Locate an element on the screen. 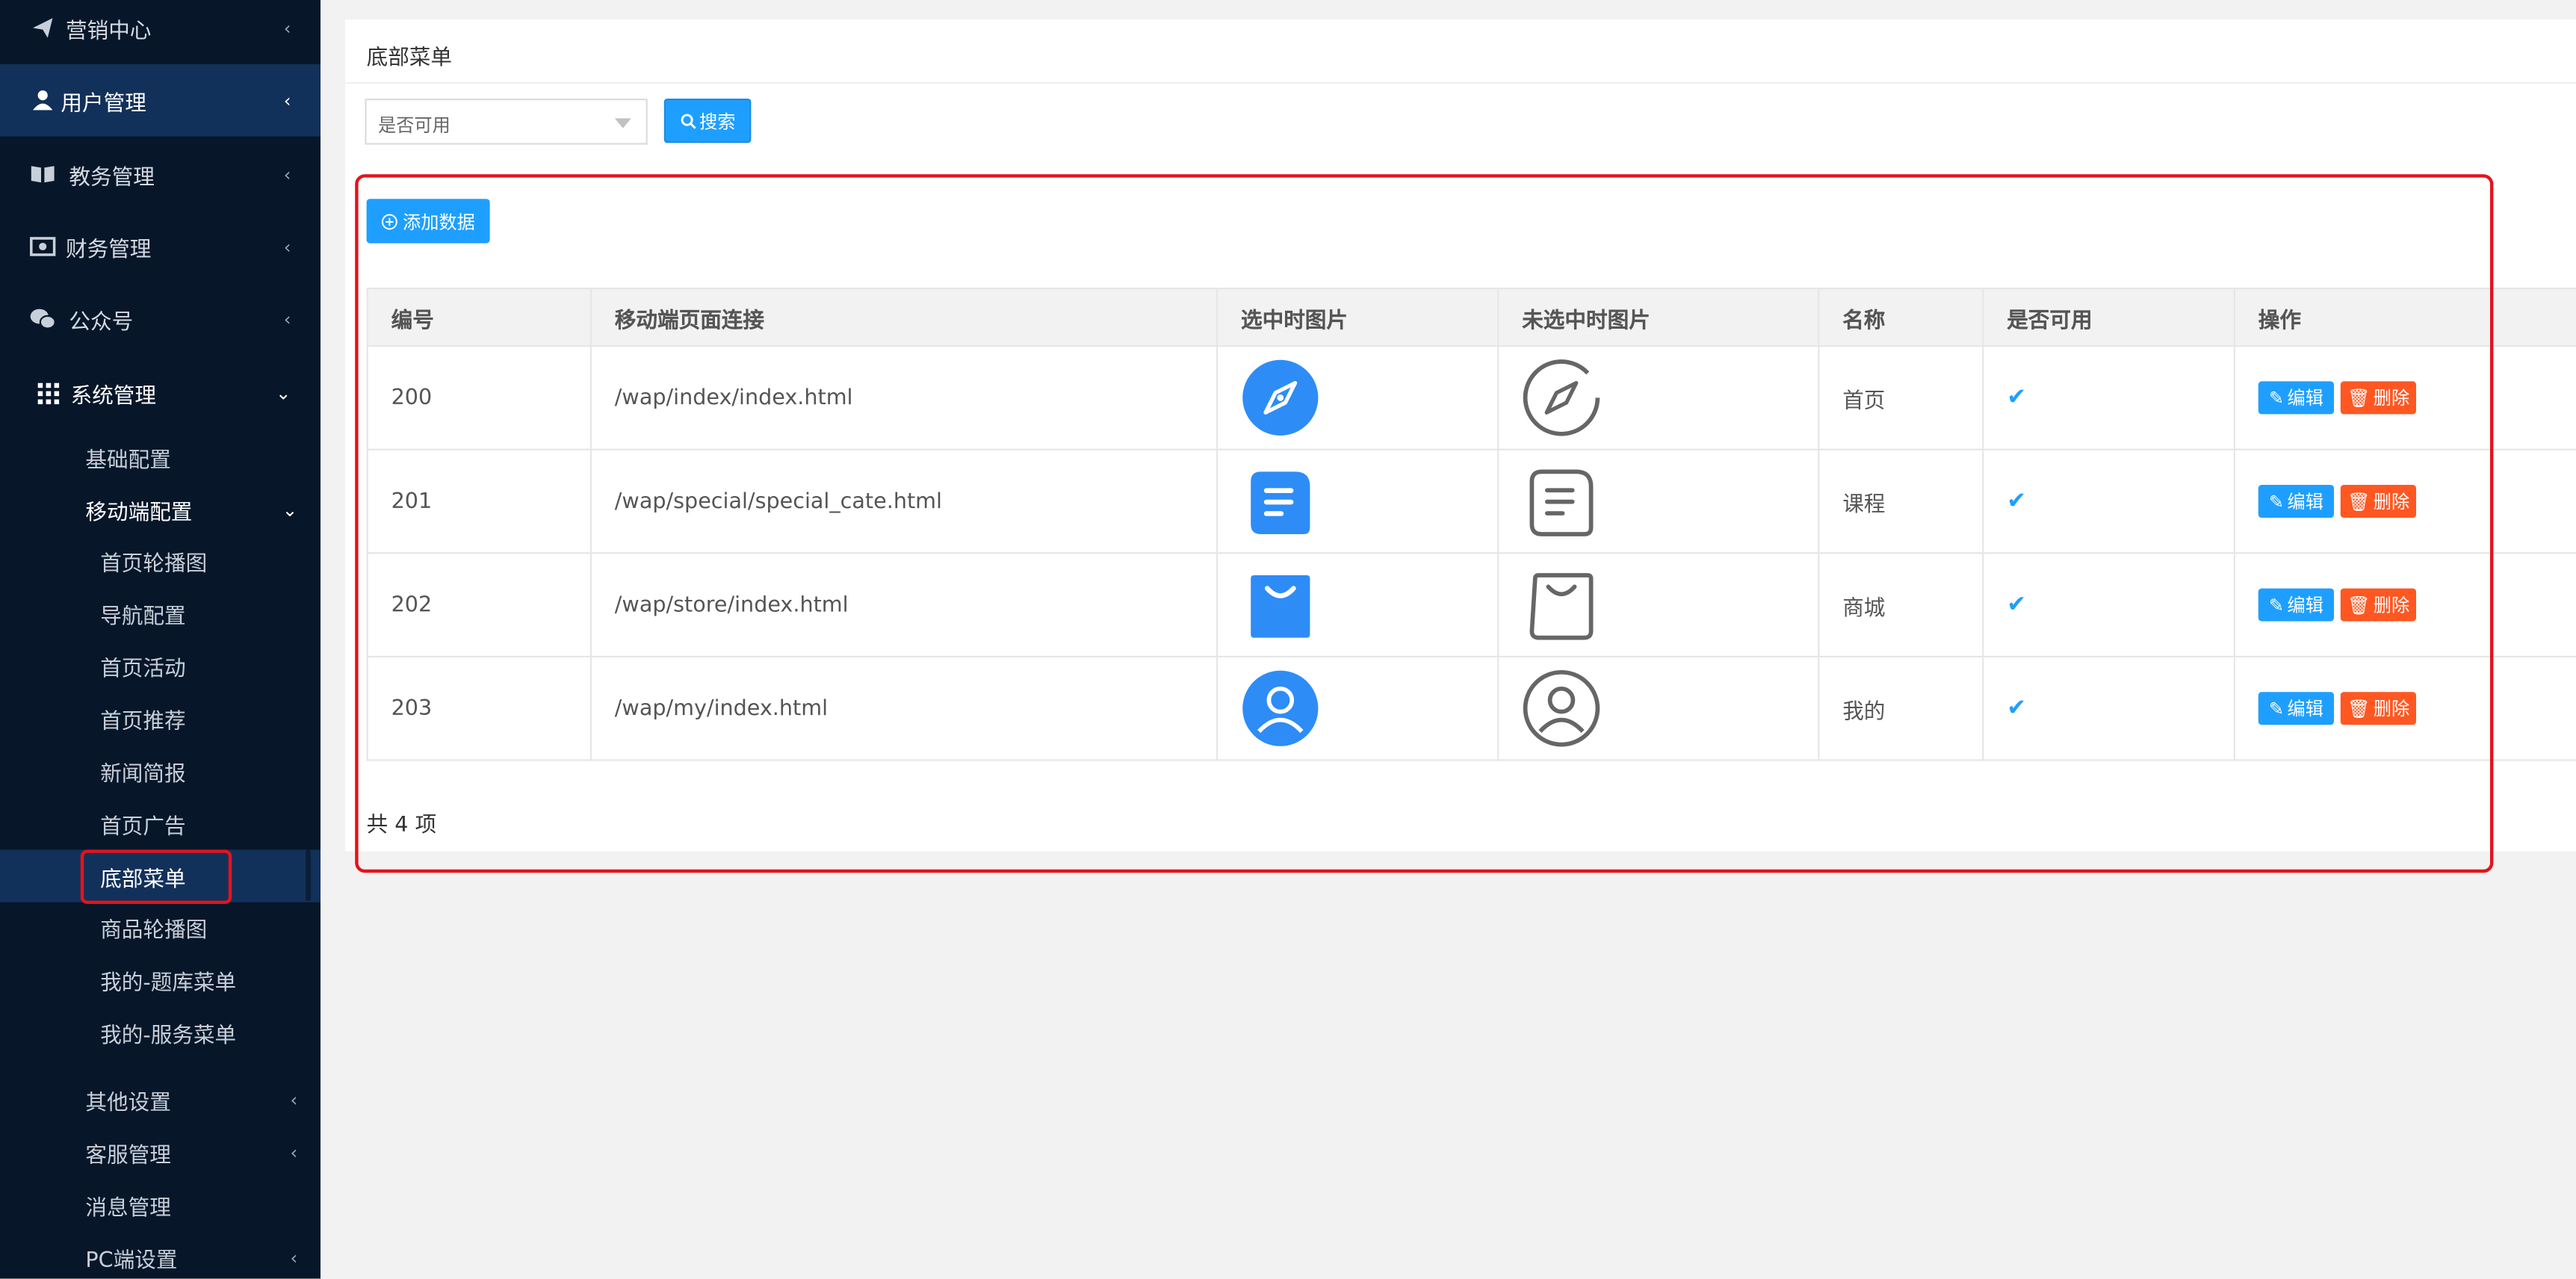 This screenshot has width=2576, height=1279. page-header: 底部菜单 is located at coordinates (1460, 51).